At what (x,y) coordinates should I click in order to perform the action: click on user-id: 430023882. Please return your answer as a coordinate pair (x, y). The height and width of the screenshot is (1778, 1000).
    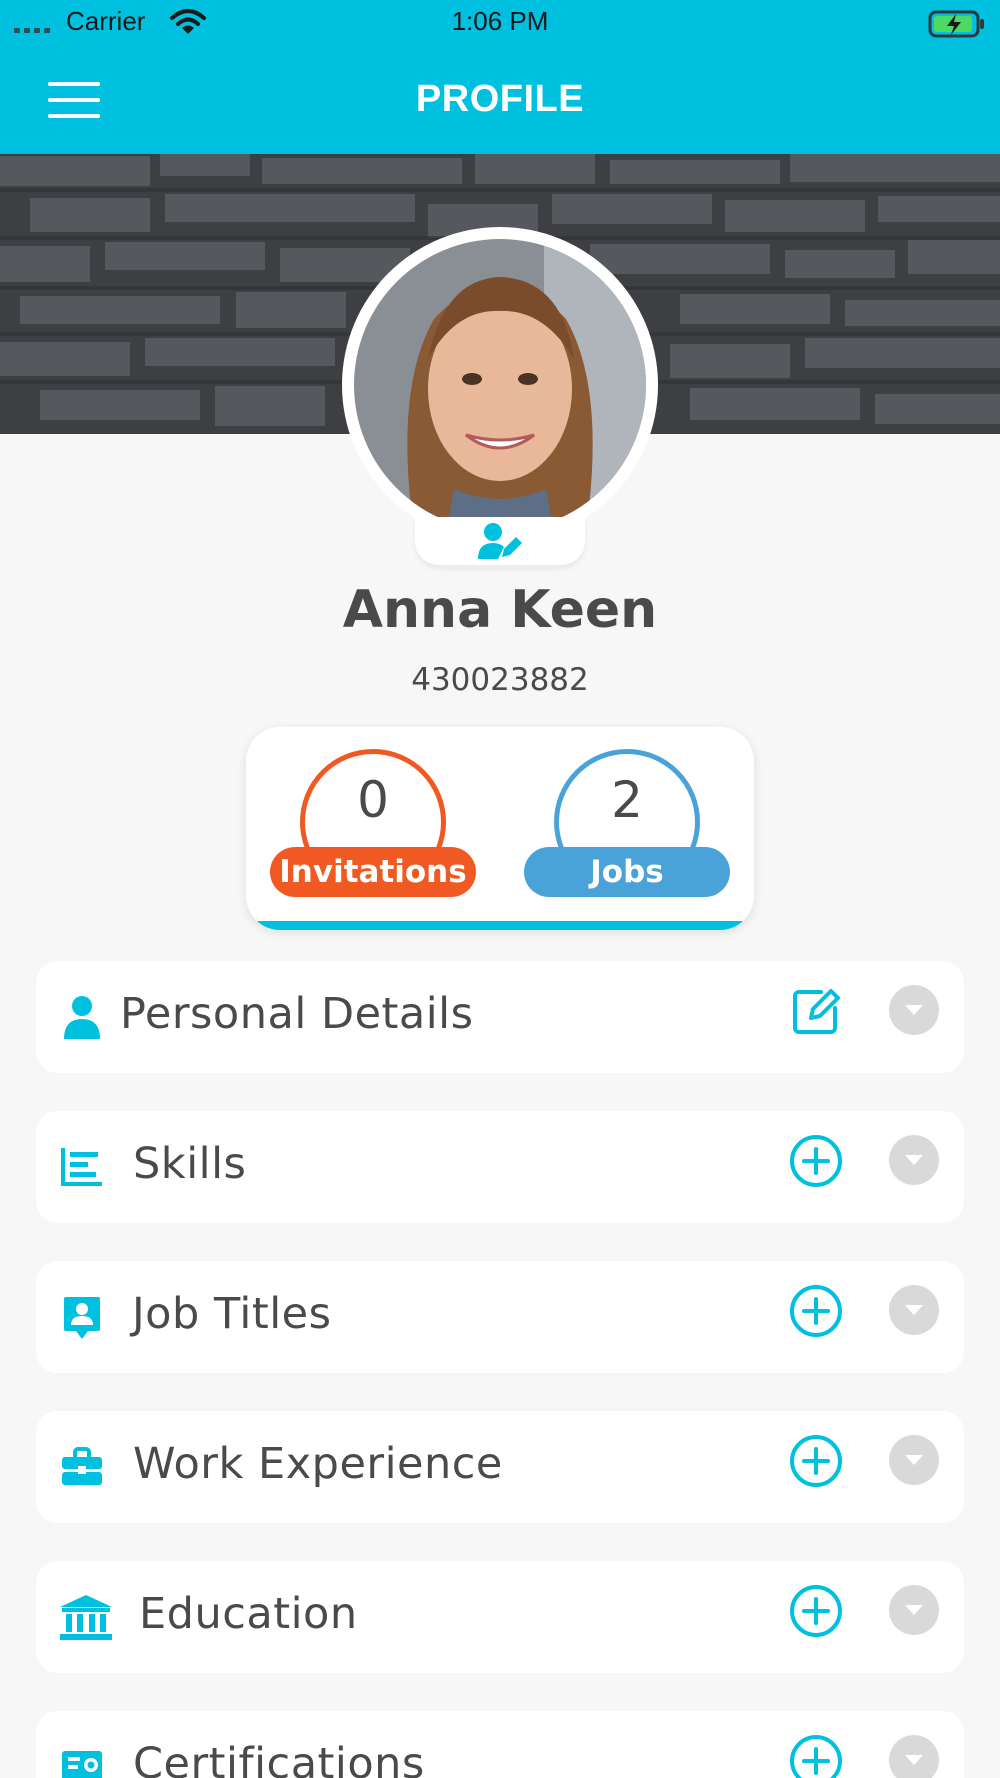
    Looking at the image, I should click on (500, 680).